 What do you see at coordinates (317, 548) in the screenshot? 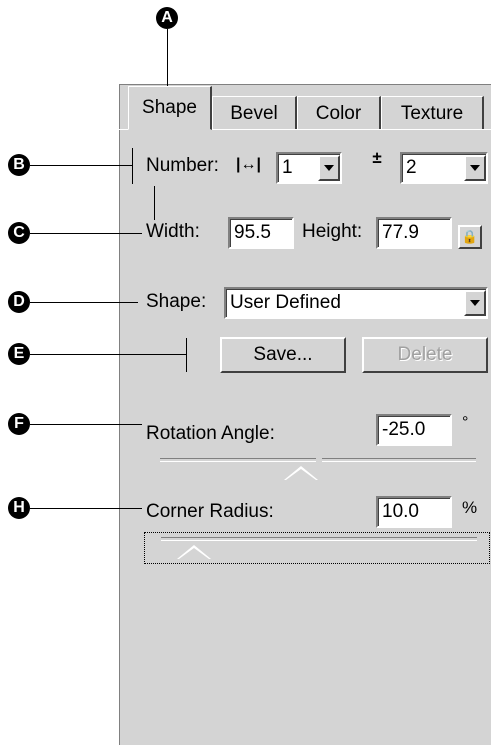
I see `corner-radius-slider-focus` at bounding box center [317, 548].